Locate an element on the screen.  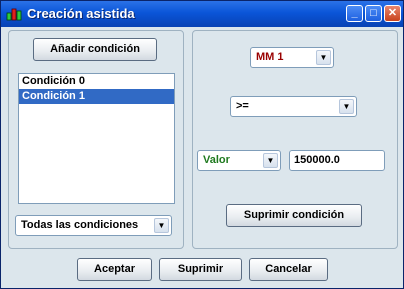
bar-chart-icon is located at coordinates (14, 14).